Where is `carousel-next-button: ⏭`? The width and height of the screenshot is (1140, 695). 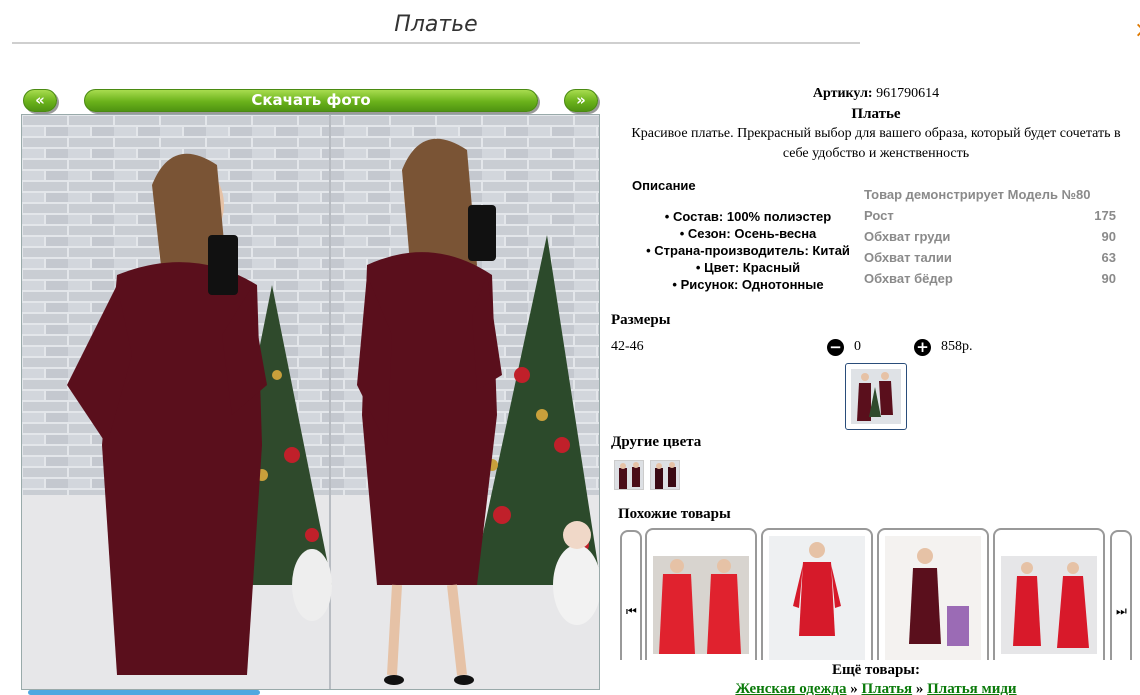 carousel-next-button: ⏭ is located at coordinates (1121, 595).